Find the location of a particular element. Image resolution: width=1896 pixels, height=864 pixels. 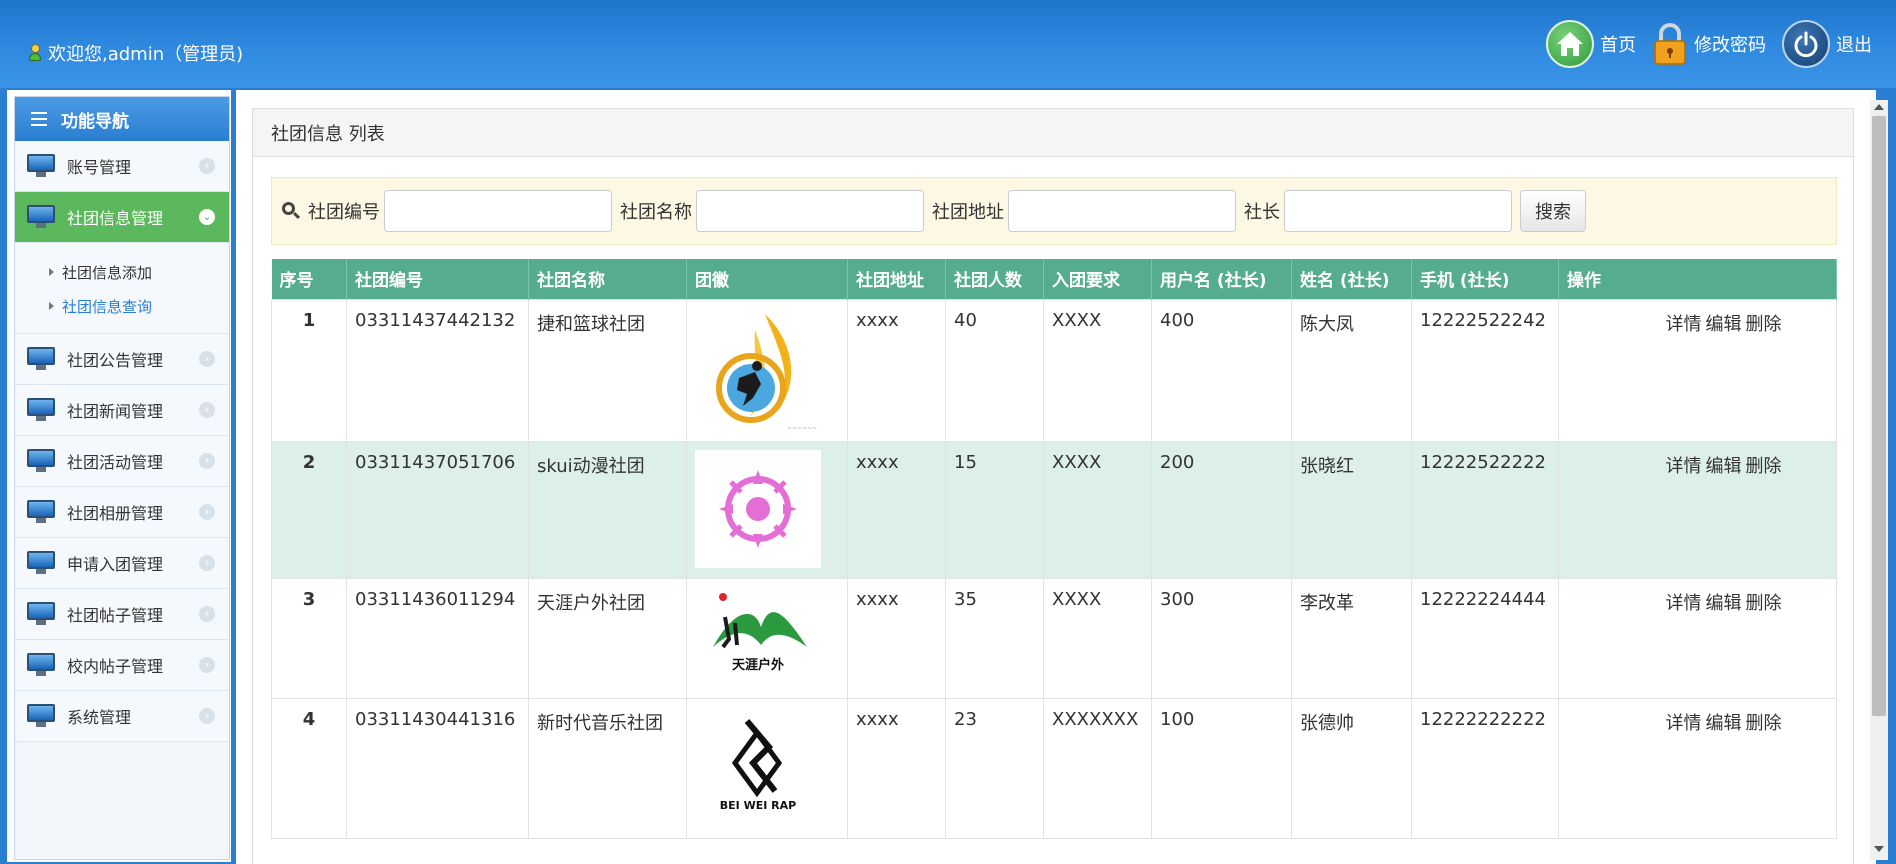

sidebar-item-news: 社团新闻管理 › is located at coordinates (122, 410).